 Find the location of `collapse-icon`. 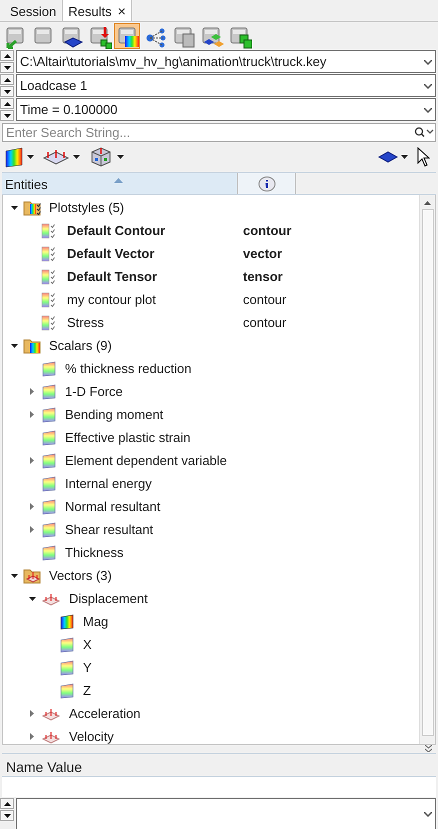

collapse-icon is located at coordinates (428, 748).